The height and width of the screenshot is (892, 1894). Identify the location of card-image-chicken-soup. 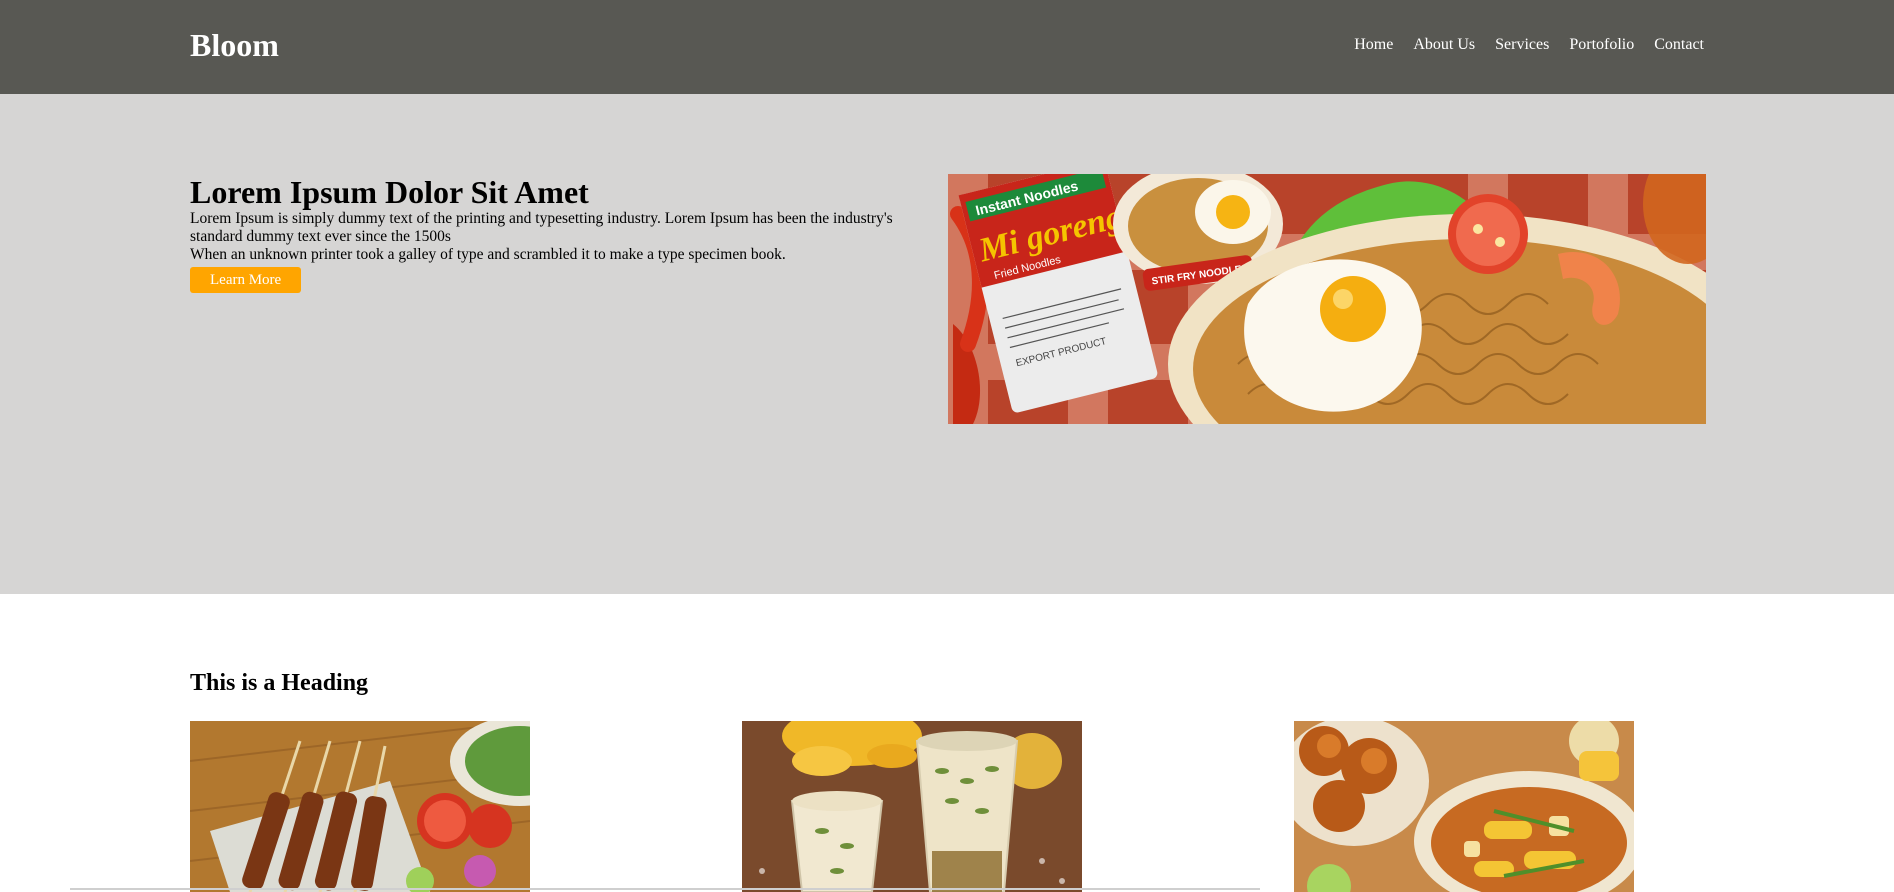
(1464, 806).